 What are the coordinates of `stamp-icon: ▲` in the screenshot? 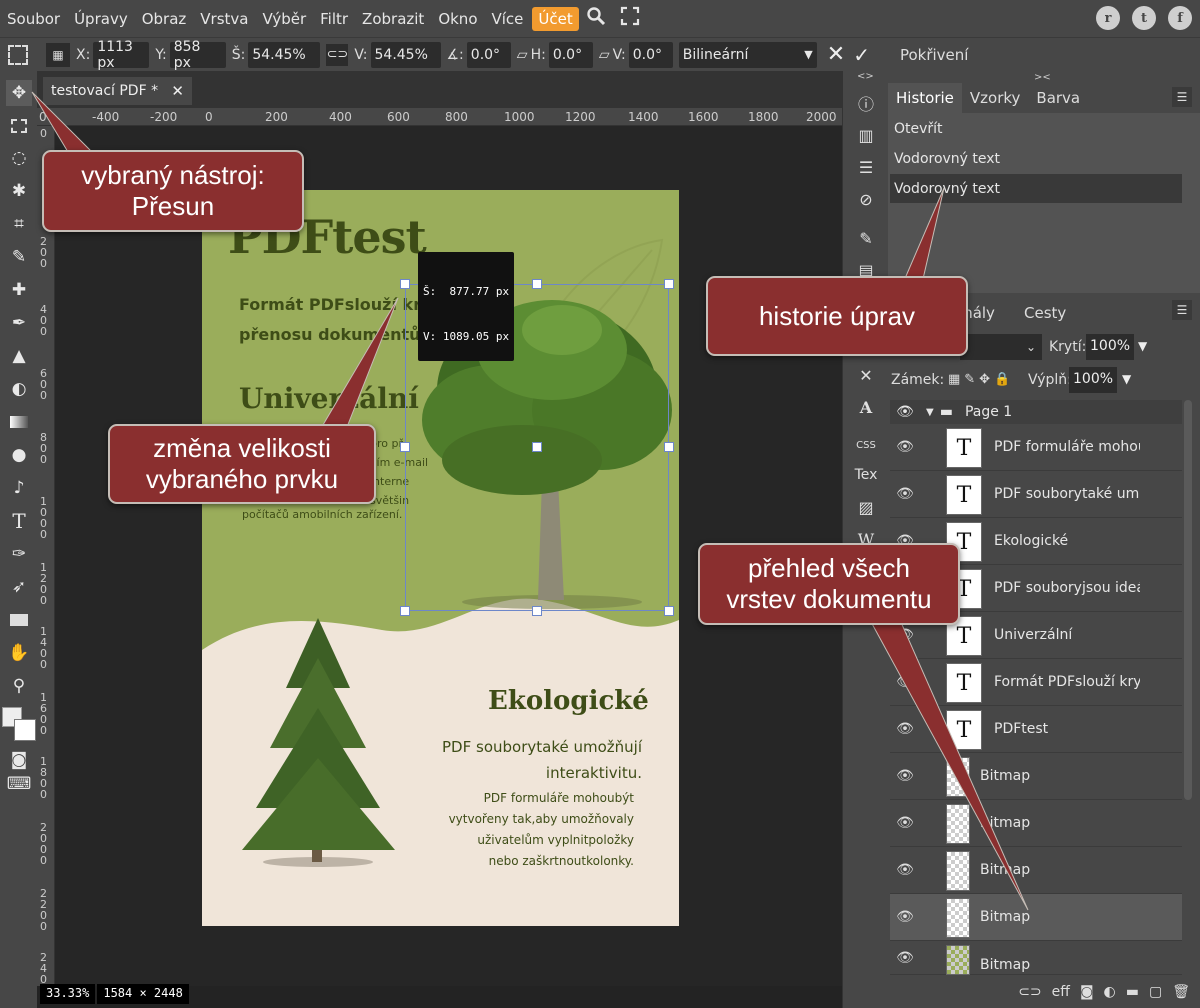 It's located at (19, 356).